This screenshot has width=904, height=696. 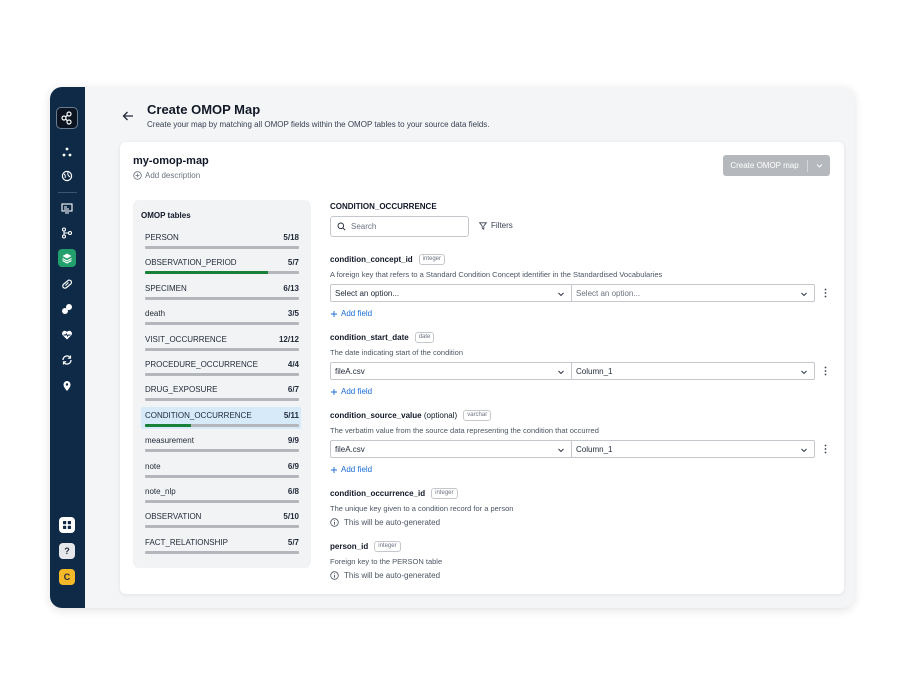 What do you see at coordinates (293, 364) in the screenshot?
I see `table-item-count: 4/4` at bounding box center [293, 364].